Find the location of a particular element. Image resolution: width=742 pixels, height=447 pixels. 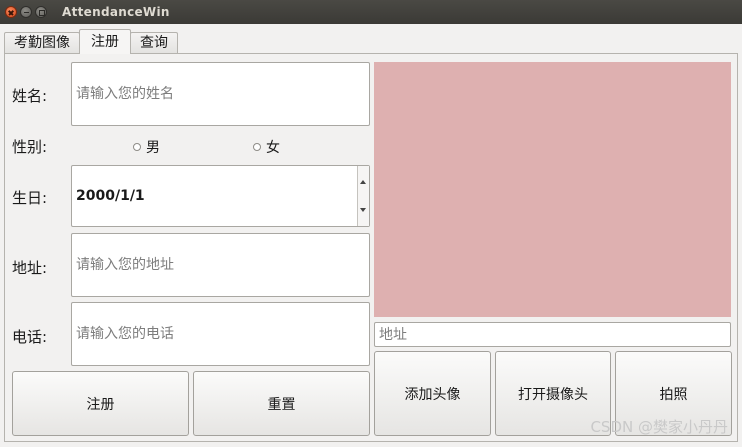

register-button: 注册 is located at coordinates (100, 403).